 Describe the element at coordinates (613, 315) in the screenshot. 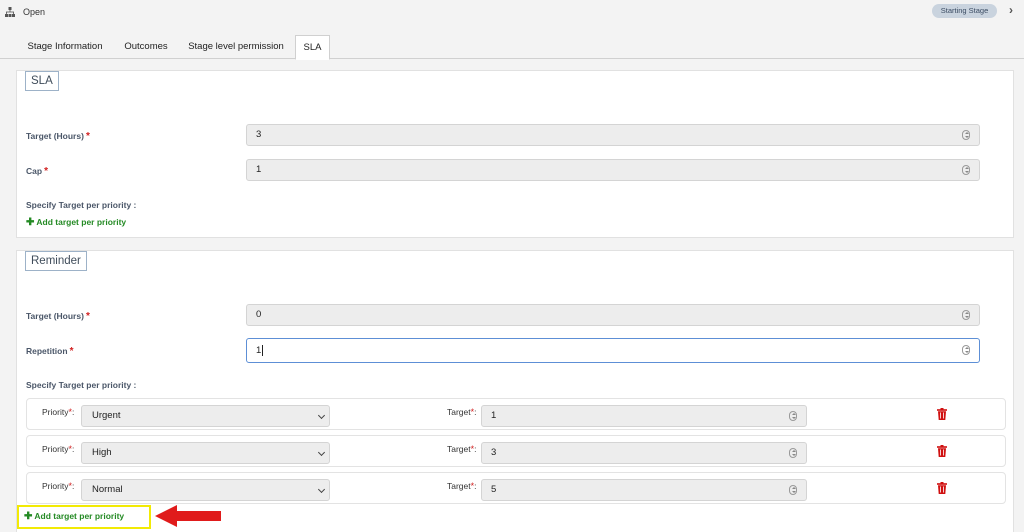

I see `reminder-target-input: 0` at that location.